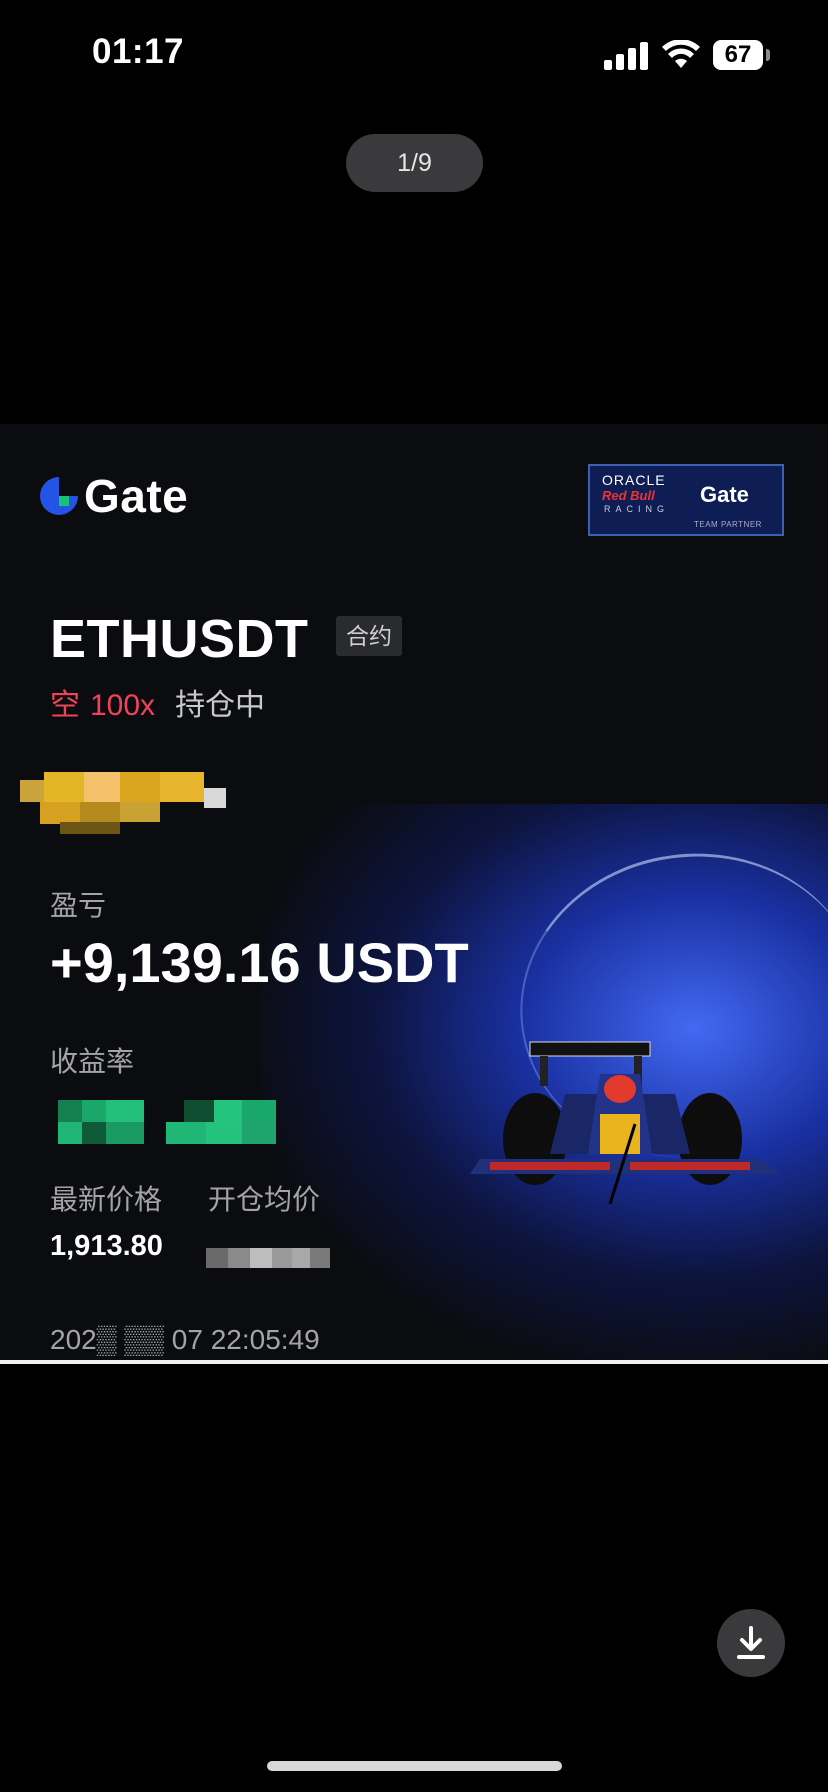  Describe the element at coordinates (625, 1122) in the screenshot. I see `race-car-image` at that location.